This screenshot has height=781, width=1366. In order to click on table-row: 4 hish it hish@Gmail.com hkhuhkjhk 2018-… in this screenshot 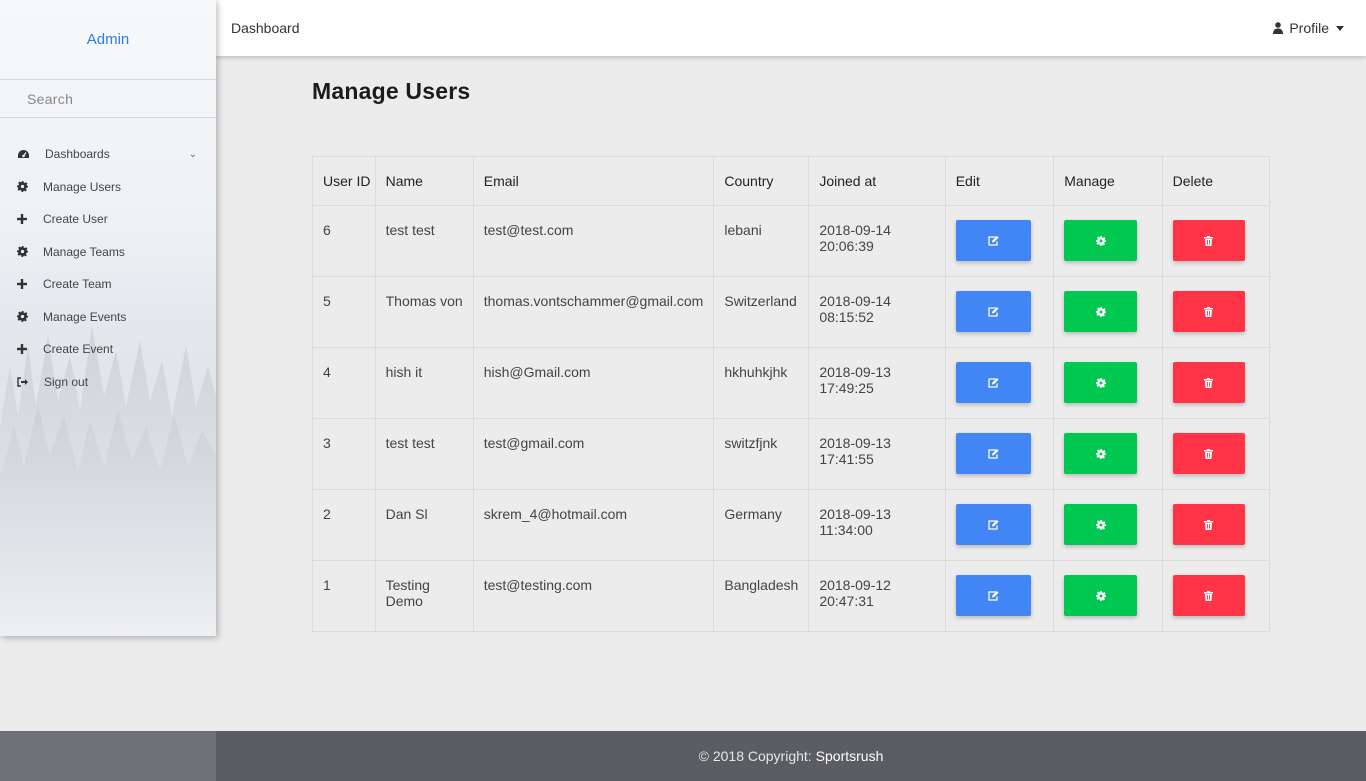, I will do `click(791, 383)`.